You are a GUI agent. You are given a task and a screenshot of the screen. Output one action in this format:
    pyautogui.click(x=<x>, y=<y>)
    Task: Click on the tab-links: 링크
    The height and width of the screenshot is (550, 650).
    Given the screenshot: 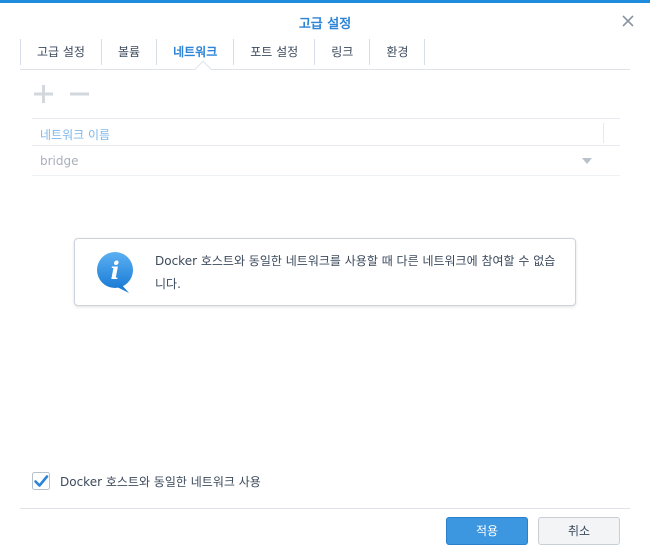 What is the action you would take?
    pyautogui.click(x=343, y=52)
    